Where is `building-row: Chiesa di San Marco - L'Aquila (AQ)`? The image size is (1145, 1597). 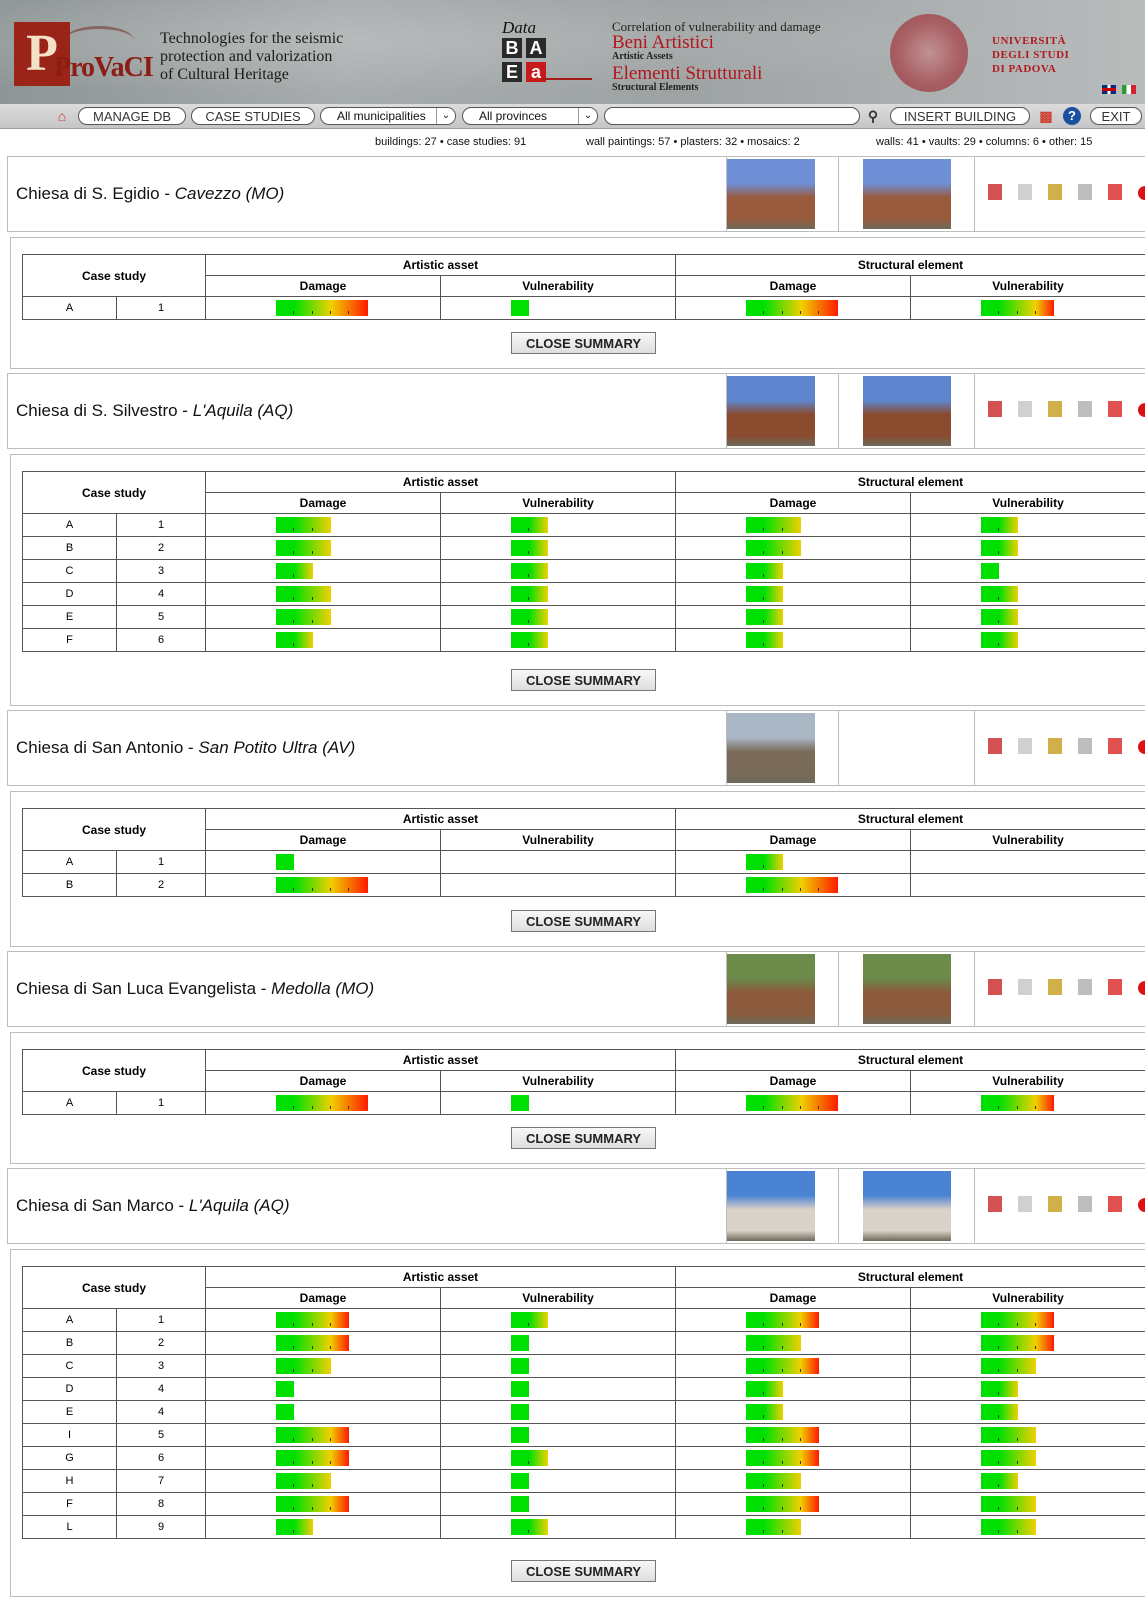
building-row: Chiesa di San Marco - L'Aquila (AQ) is located at coordinates (576, 1206).